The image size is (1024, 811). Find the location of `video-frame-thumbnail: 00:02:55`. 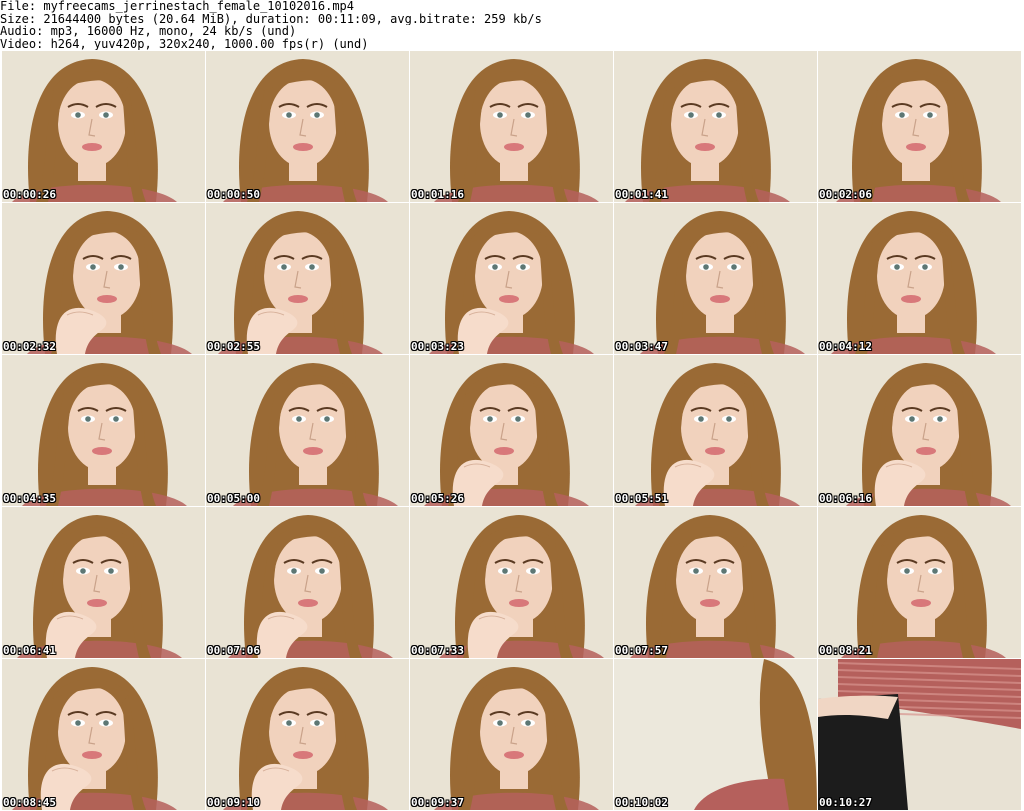

video-frame-thumbnail: 00:02:55 is located at coordinates (307, 278).